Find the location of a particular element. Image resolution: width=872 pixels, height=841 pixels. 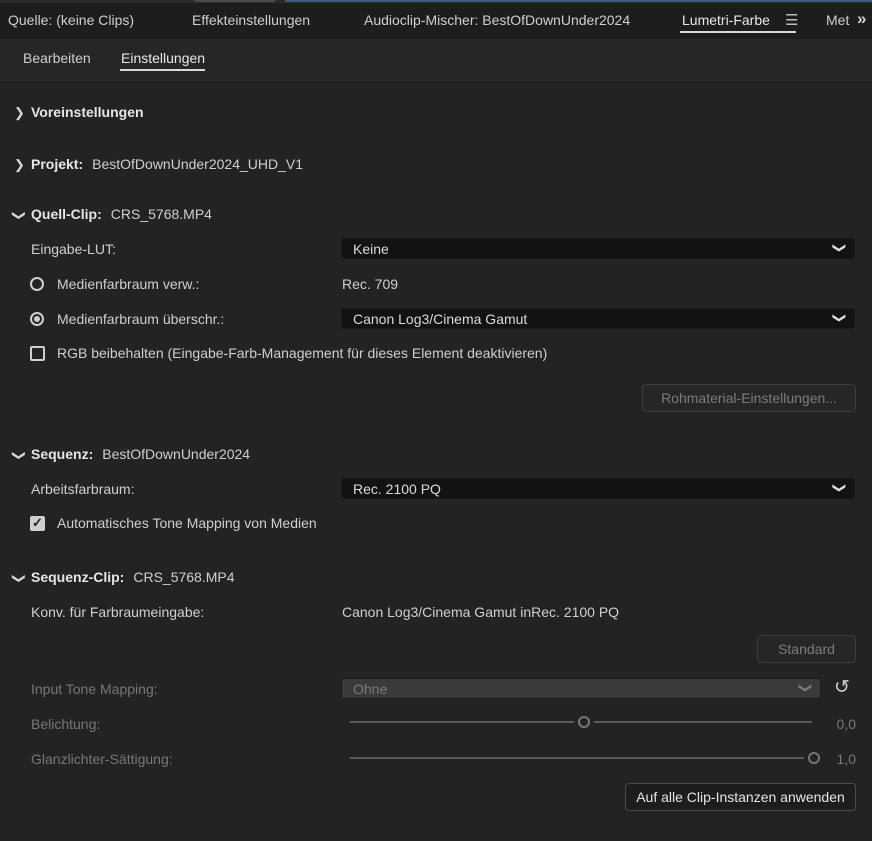

active-tab-underline is located at coordinates (738, 32).